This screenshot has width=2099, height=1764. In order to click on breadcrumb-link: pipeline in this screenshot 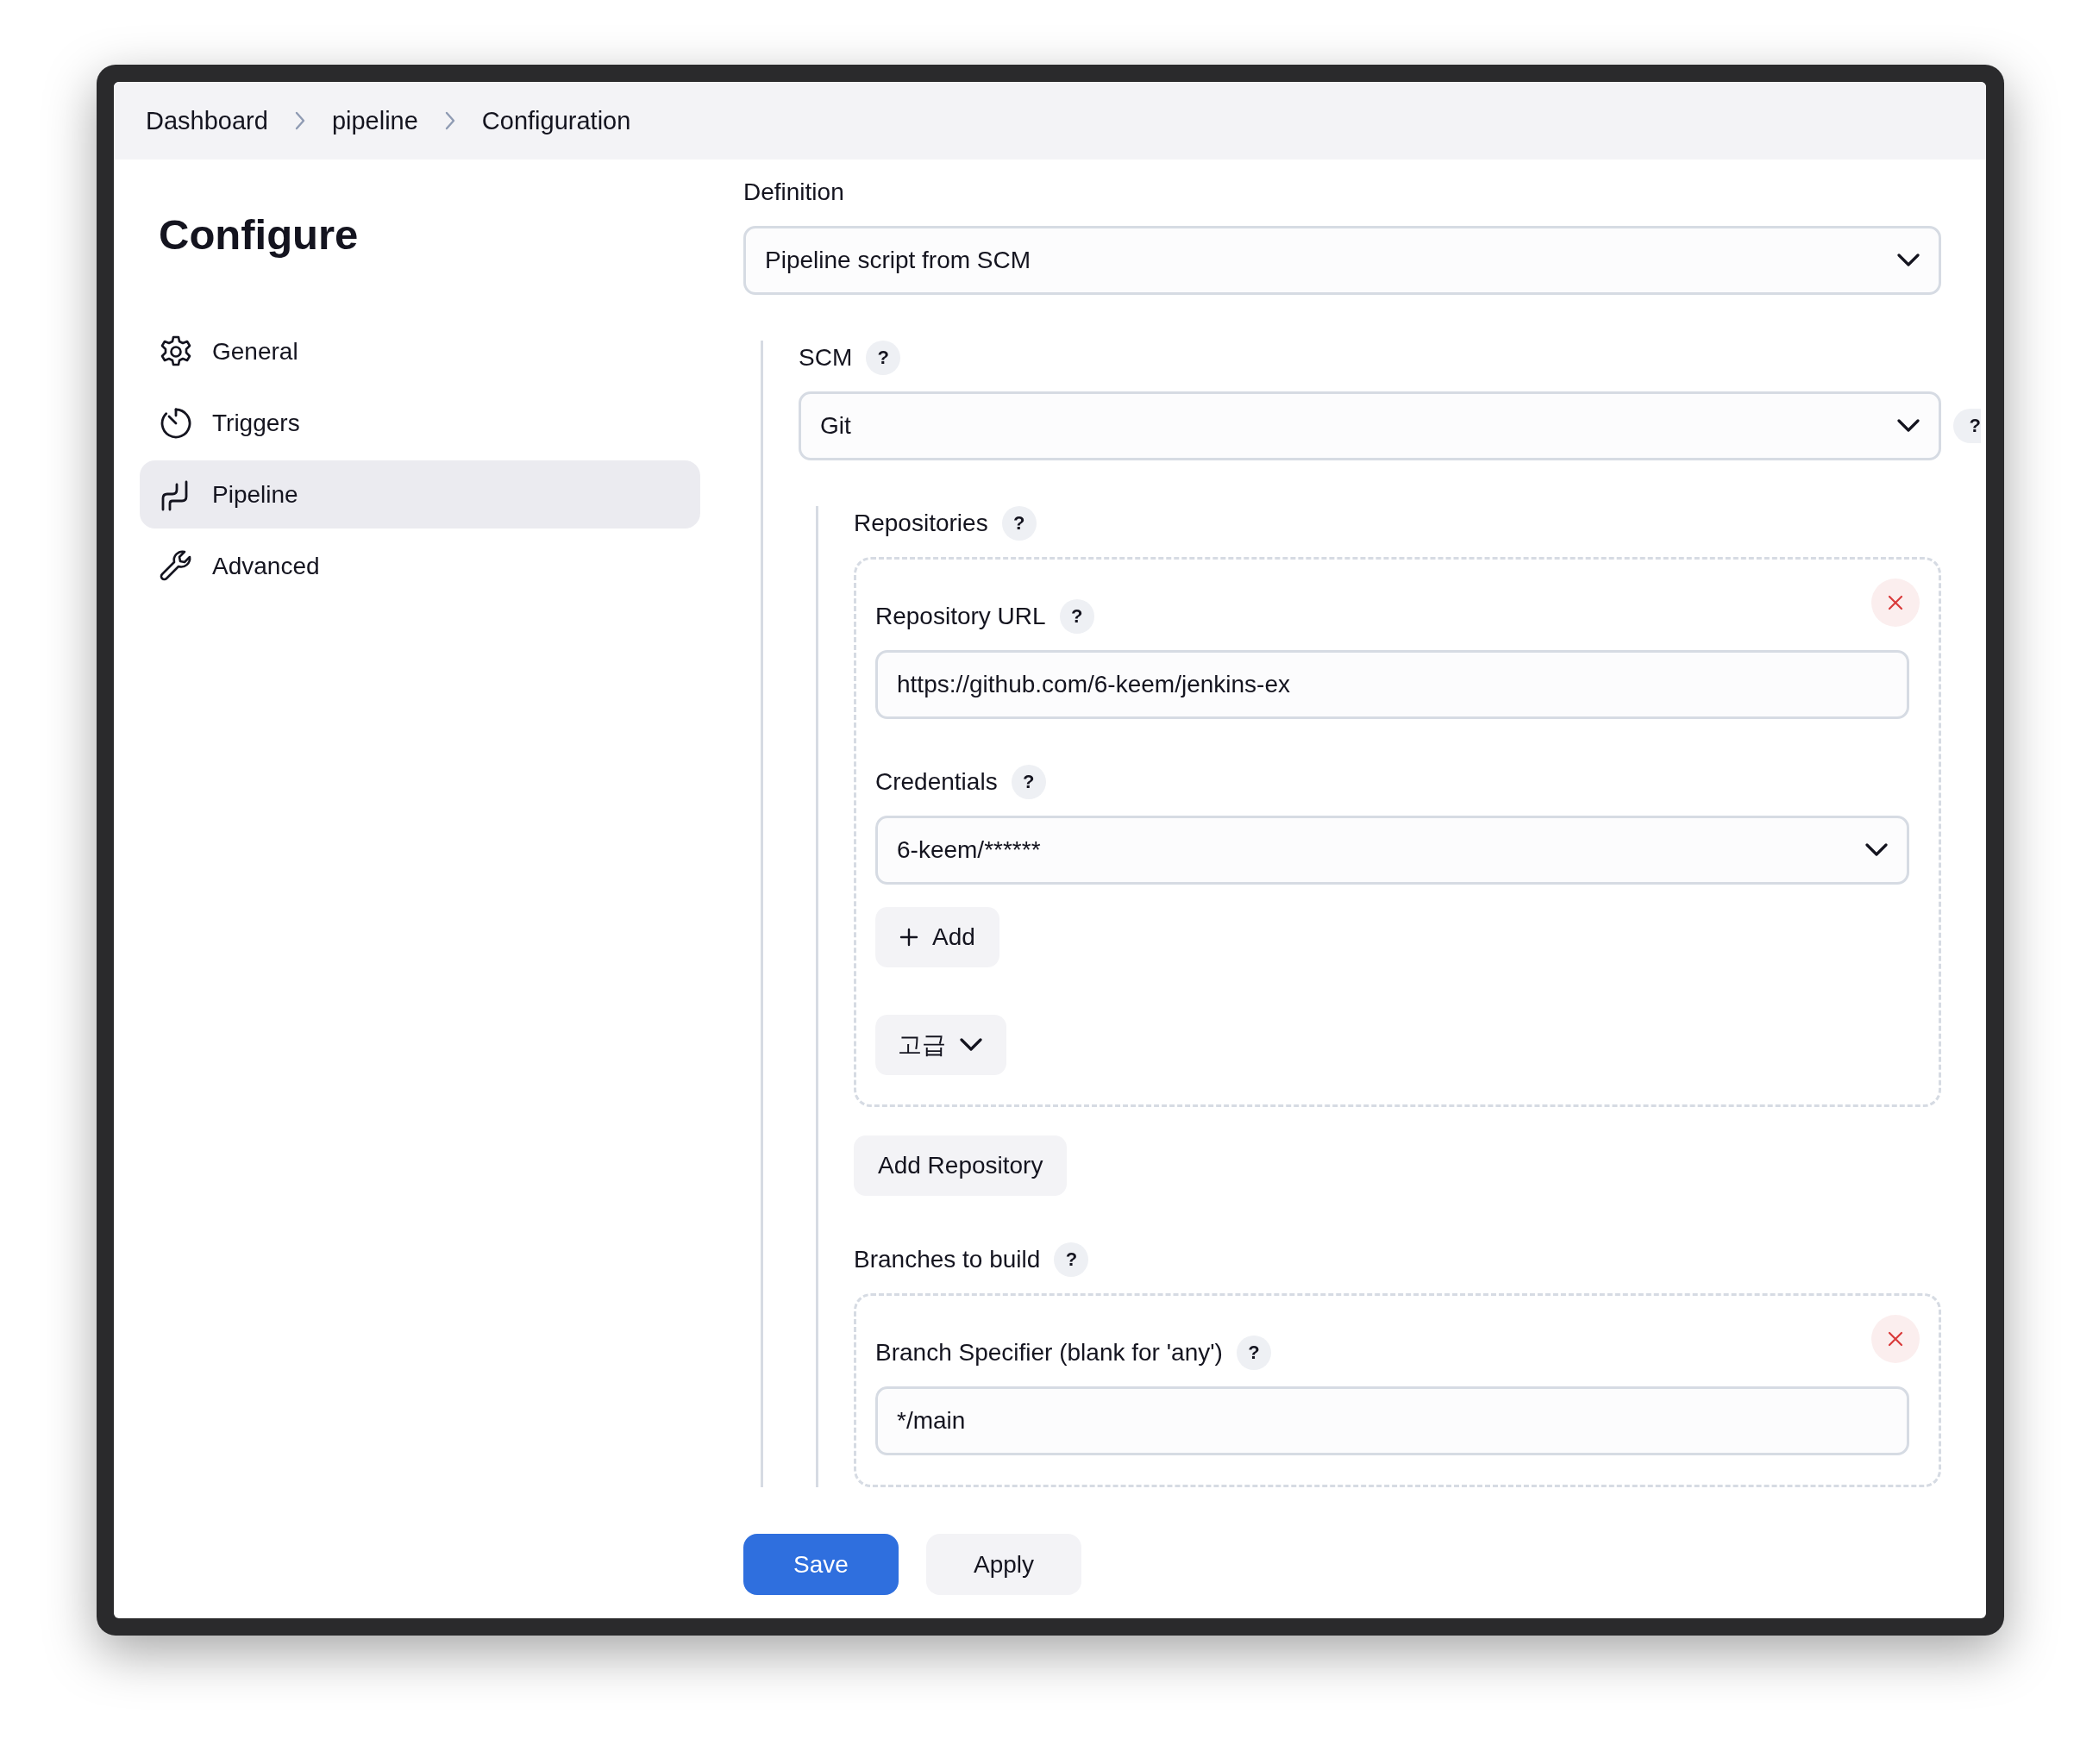, I will do `click(374, 121)`.